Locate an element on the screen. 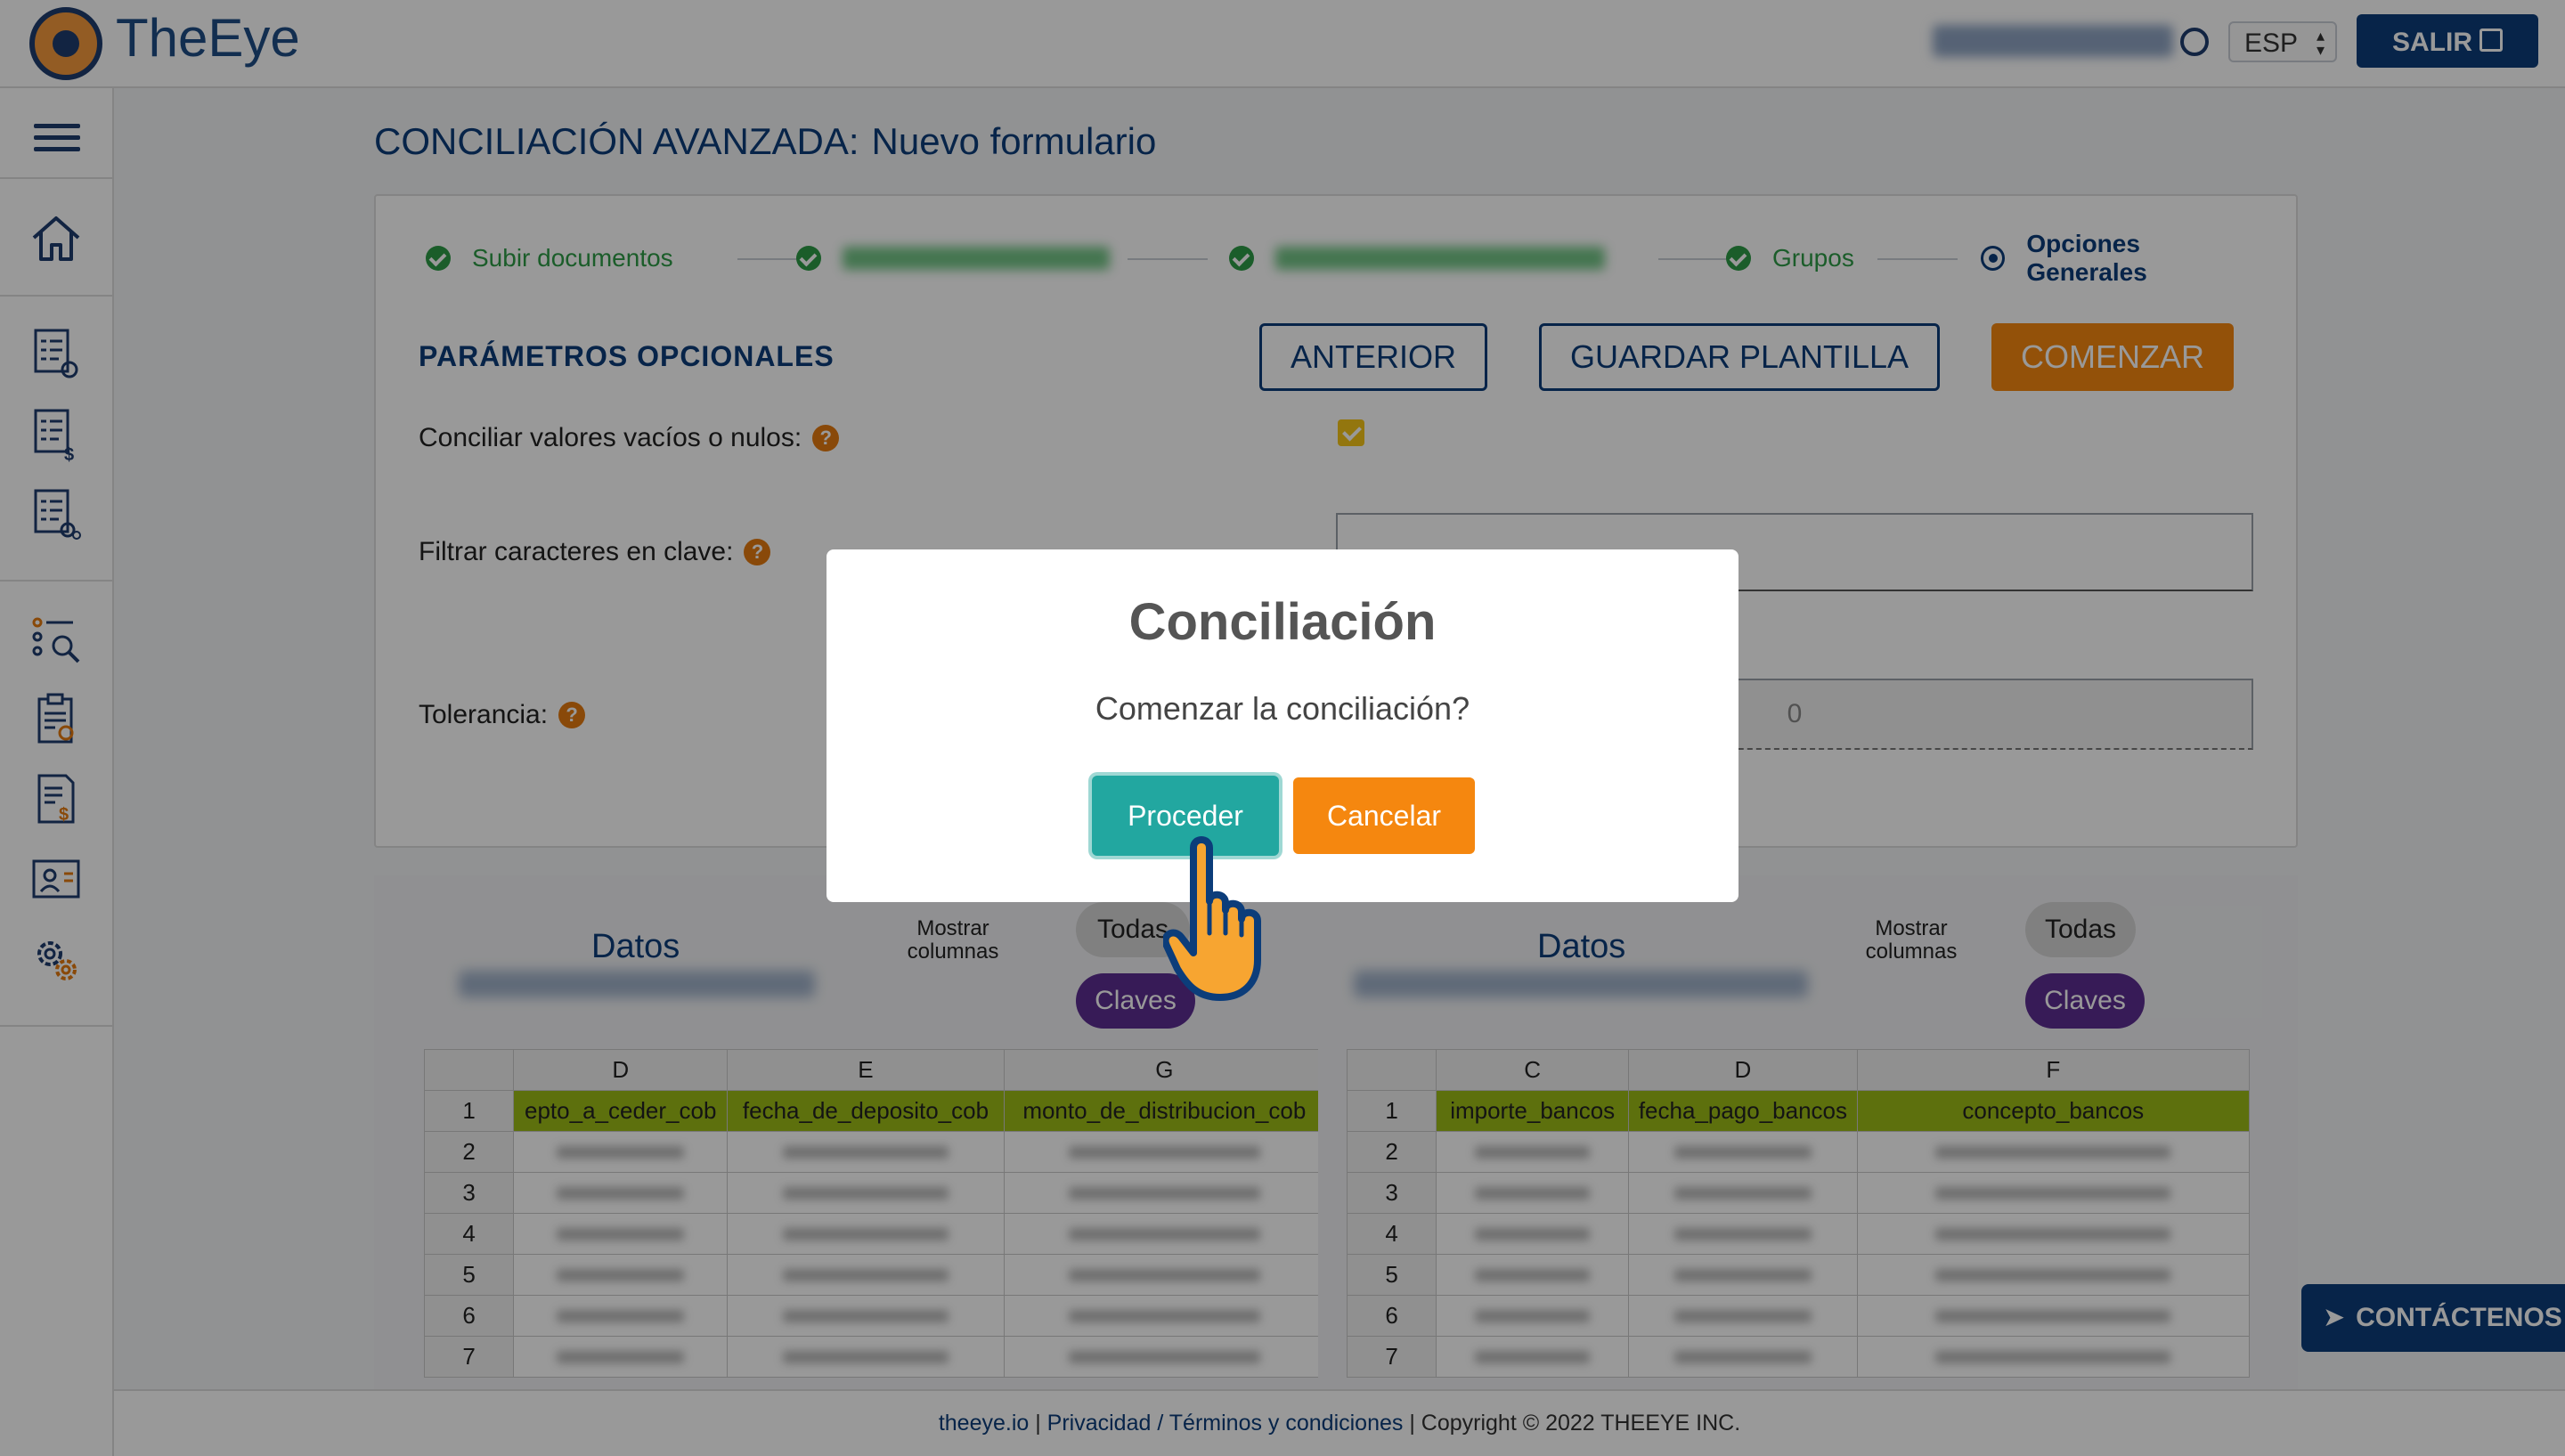  cancel-button: Cancelar is located at coordinates (1384, 815).